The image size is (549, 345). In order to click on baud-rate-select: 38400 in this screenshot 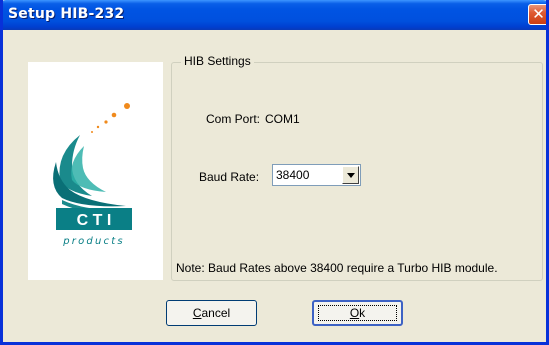, I will do `click(316, 175)`.